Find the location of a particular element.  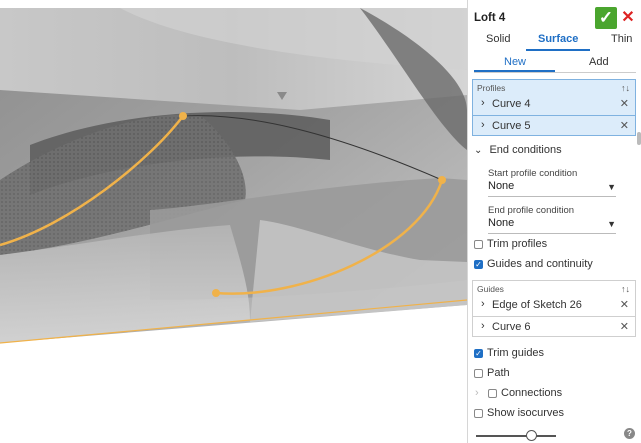

section-label: End conditions is located at coordinates (525, 150).